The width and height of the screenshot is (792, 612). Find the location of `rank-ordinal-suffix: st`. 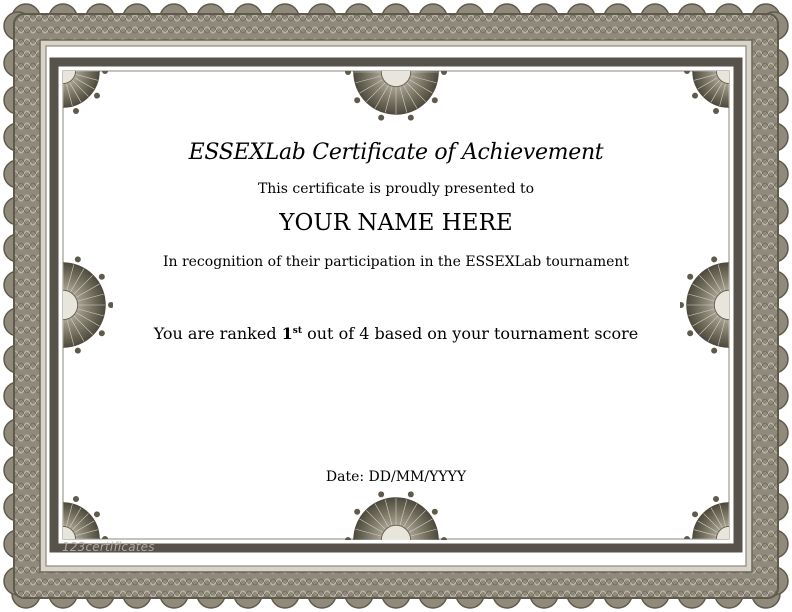

rank-ordinal-suffix: st is located at coordinates (297, 331).